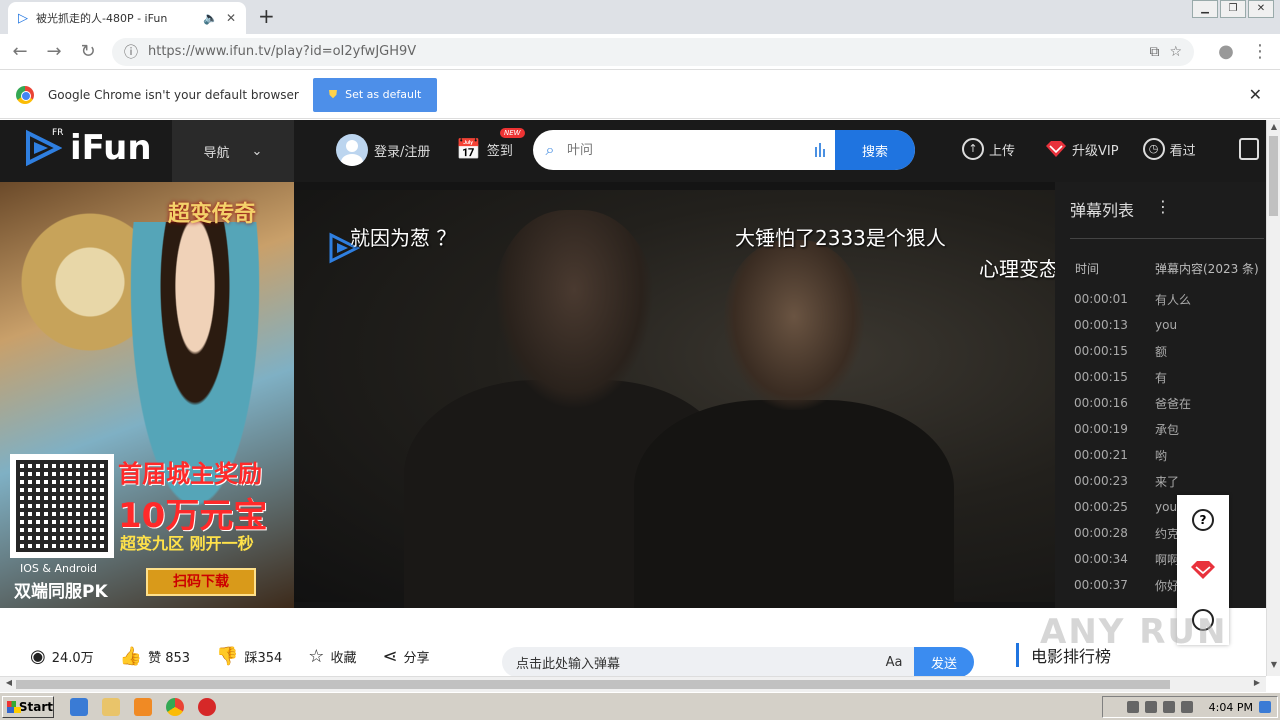  What do you see at coordinates (1166, 507) in the screenshot?
I see `row-text: you` at bounding box center [1166, 507].